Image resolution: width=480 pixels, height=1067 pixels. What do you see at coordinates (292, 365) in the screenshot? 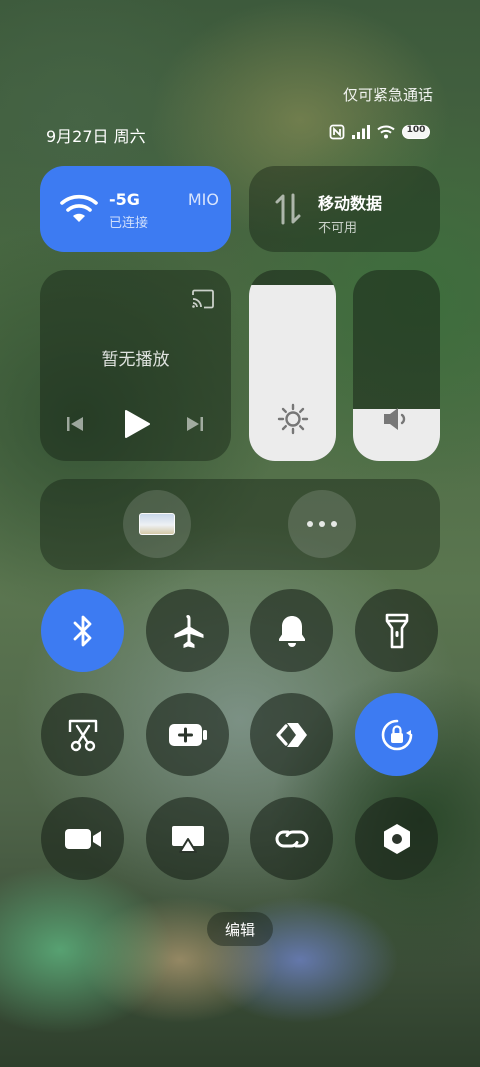
I see `brightness-slider` at bounding box center [292, 365].